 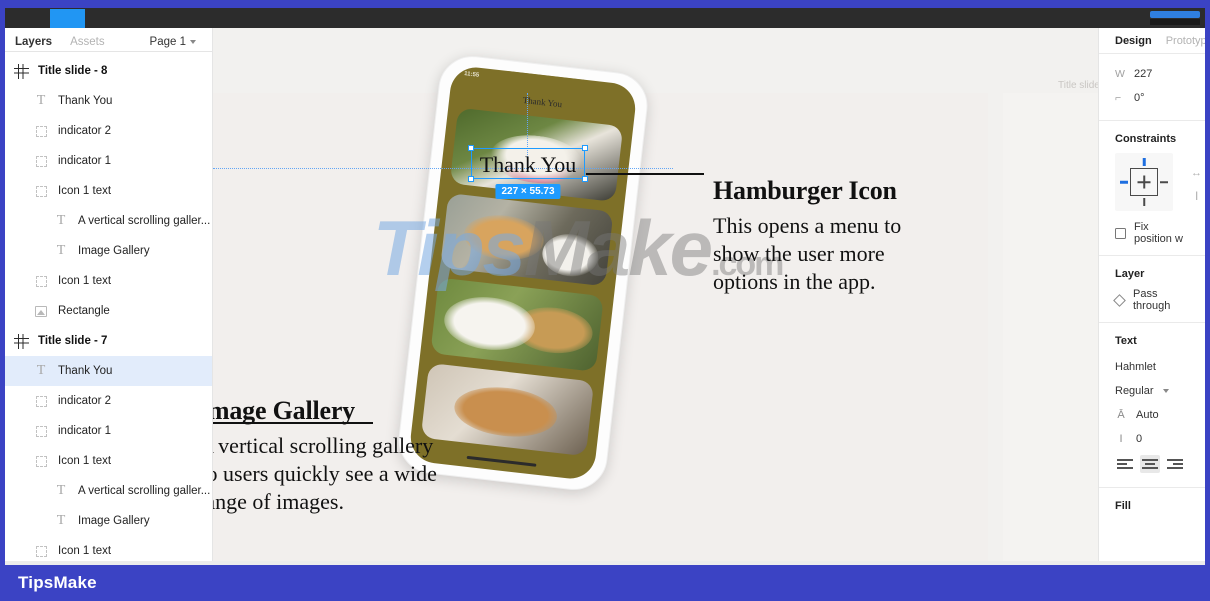 I want to click on constraints-widget: ↔ I, so click(x=1158, y=182).